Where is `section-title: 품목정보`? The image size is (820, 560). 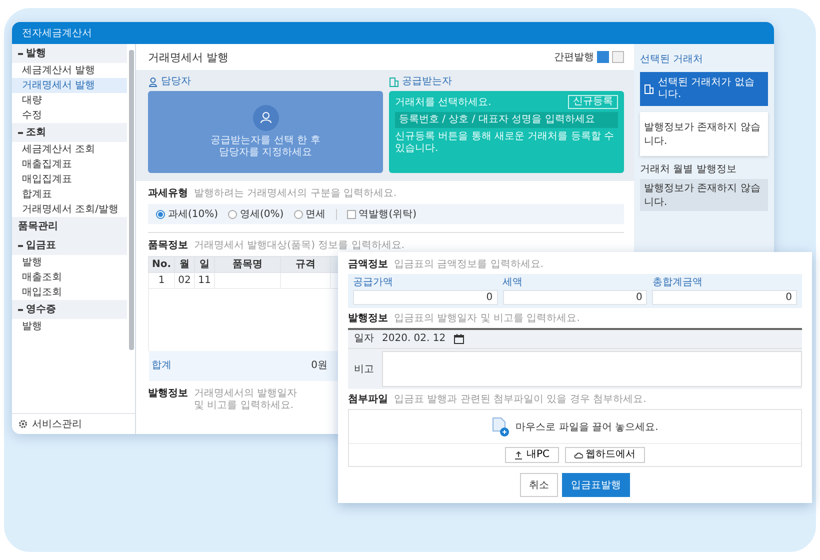 section-title: 품목정보 is located at coordinates (168, 246).